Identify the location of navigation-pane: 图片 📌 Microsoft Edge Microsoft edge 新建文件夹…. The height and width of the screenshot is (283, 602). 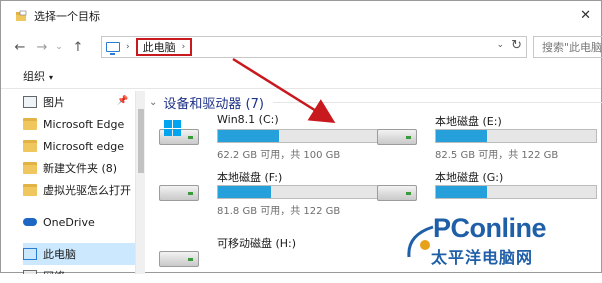
(79, 182).